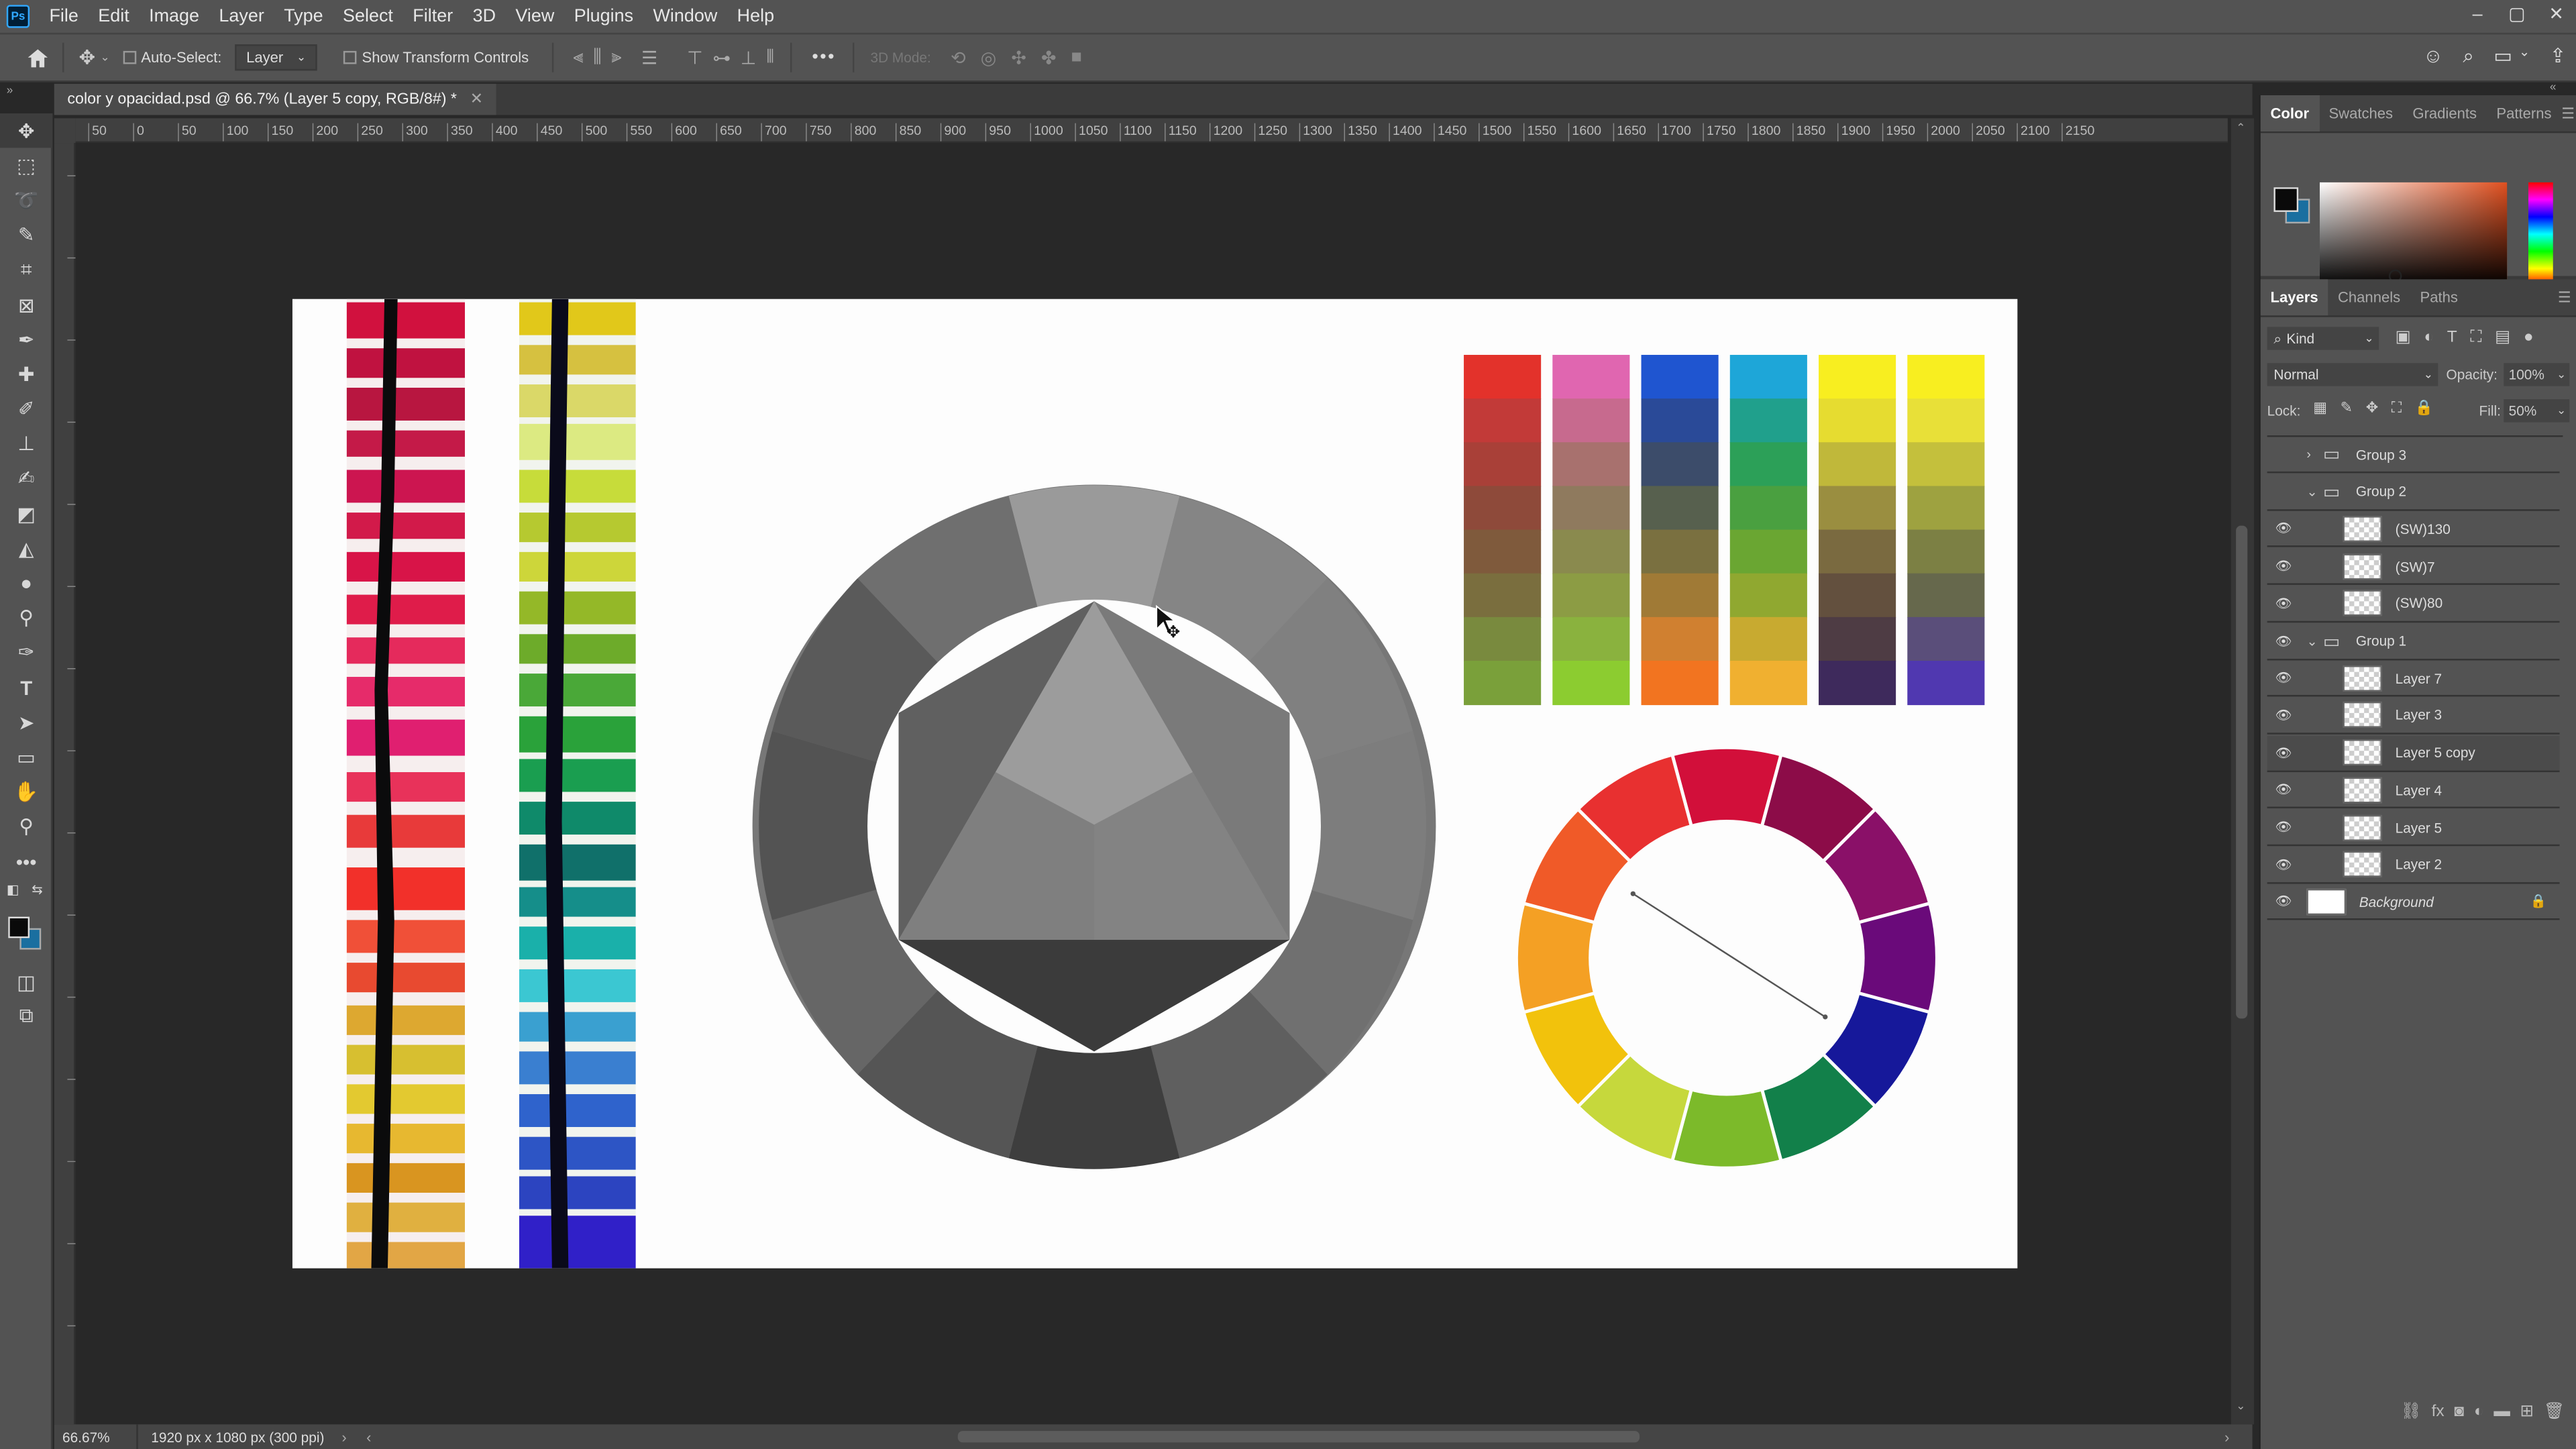 This screenshot has height=1449, width=2576. What do you see at coordinates (26, 548) in the screenshot?
I see `paint-bucket-tool-icon: ◭` at bounding box center [26, 548].